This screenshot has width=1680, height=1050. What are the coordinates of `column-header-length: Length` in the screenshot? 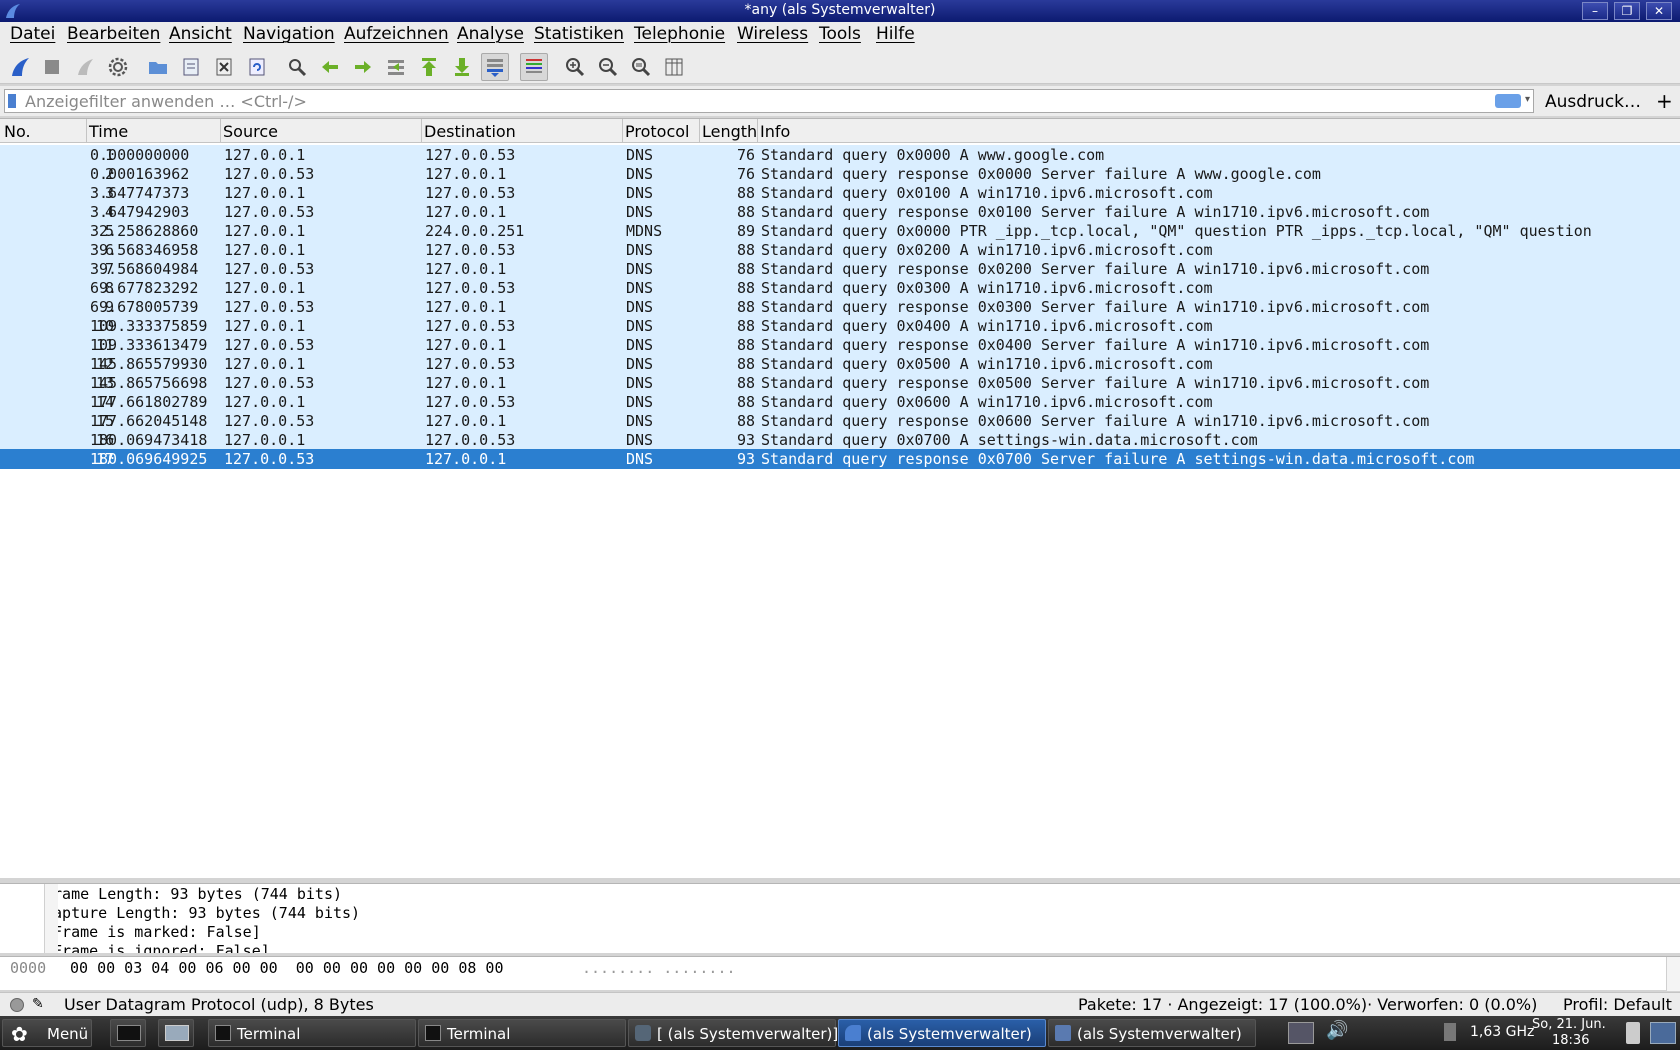 It's located at (729, 131).